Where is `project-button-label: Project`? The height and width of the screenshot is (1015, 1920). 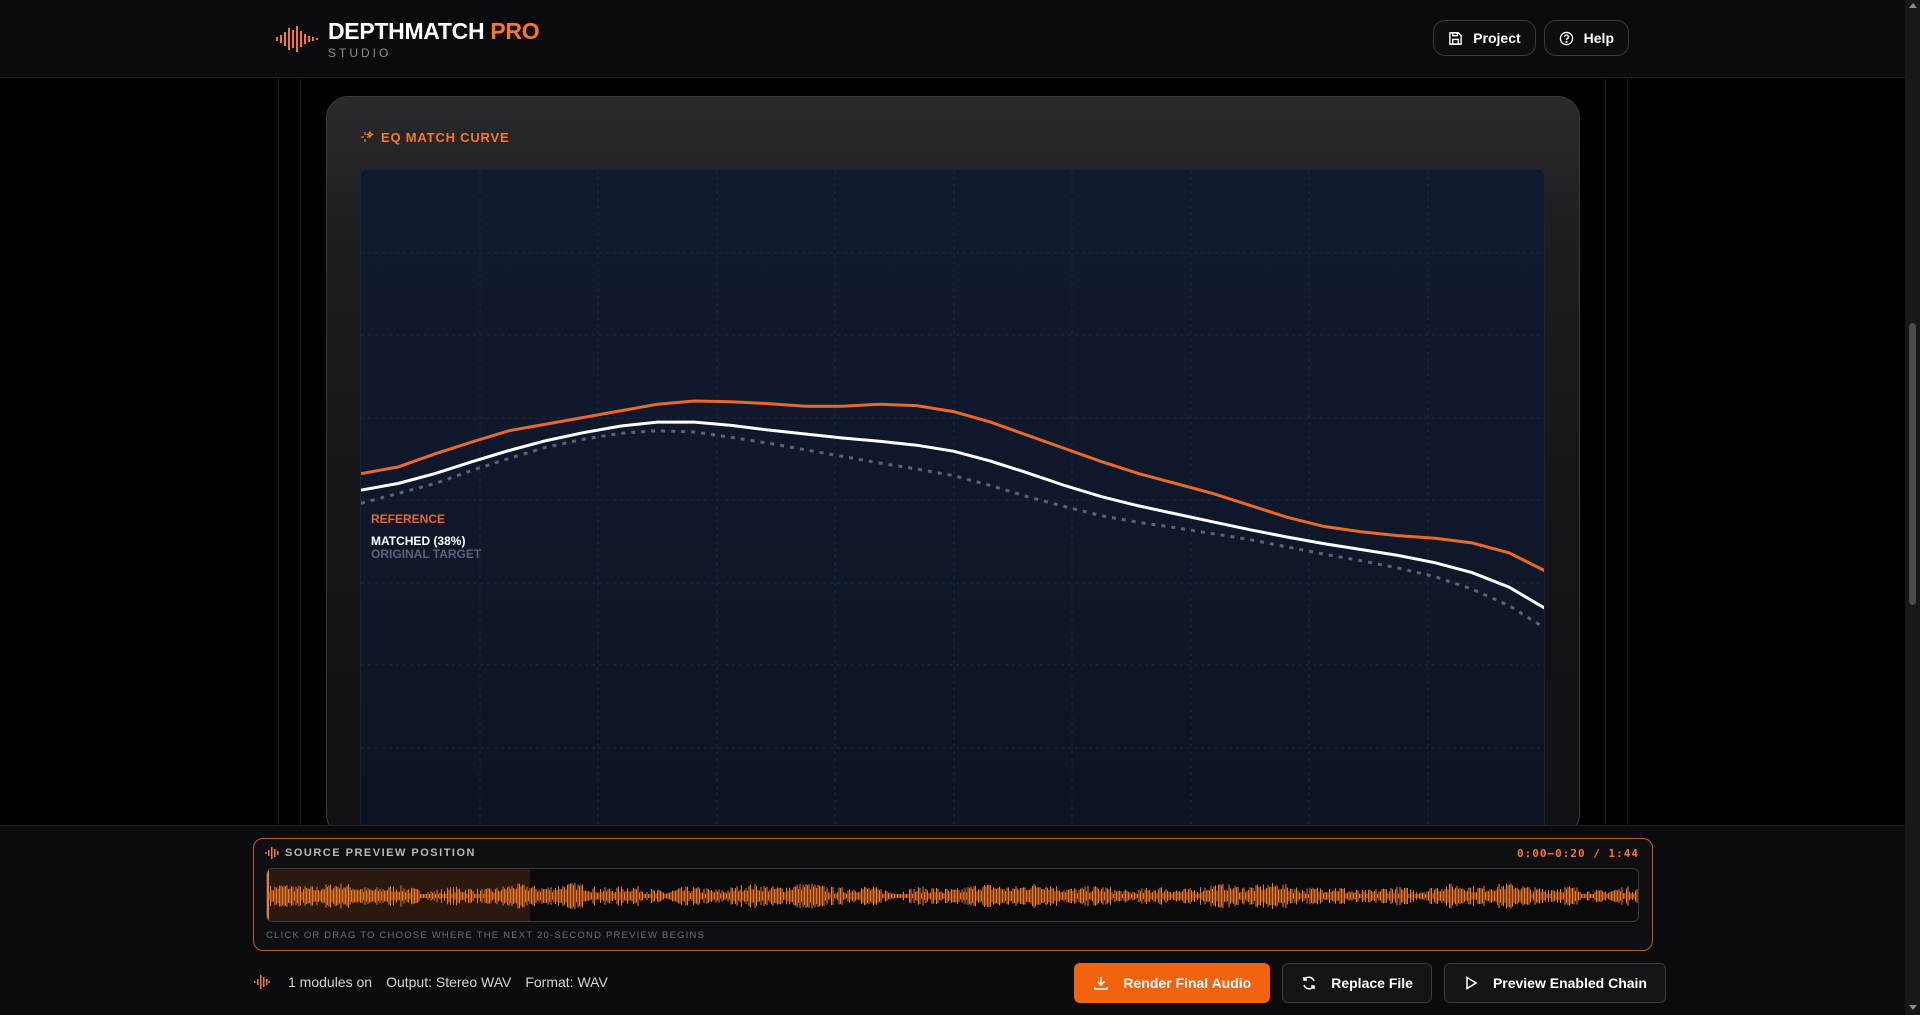
project-button-label: Project is located at coordinates (1497, 38).